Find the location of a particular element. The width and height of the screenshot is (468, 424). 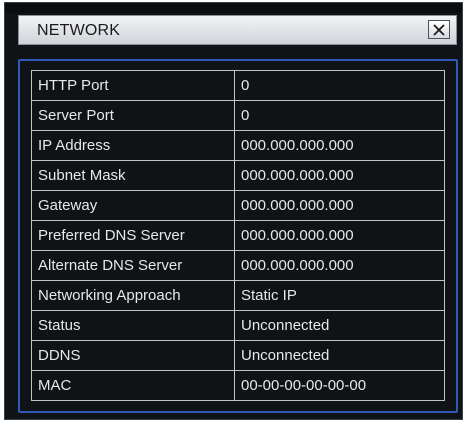

table-row: Gateway 000.000.000.000 is located at coordinates (238, 205).